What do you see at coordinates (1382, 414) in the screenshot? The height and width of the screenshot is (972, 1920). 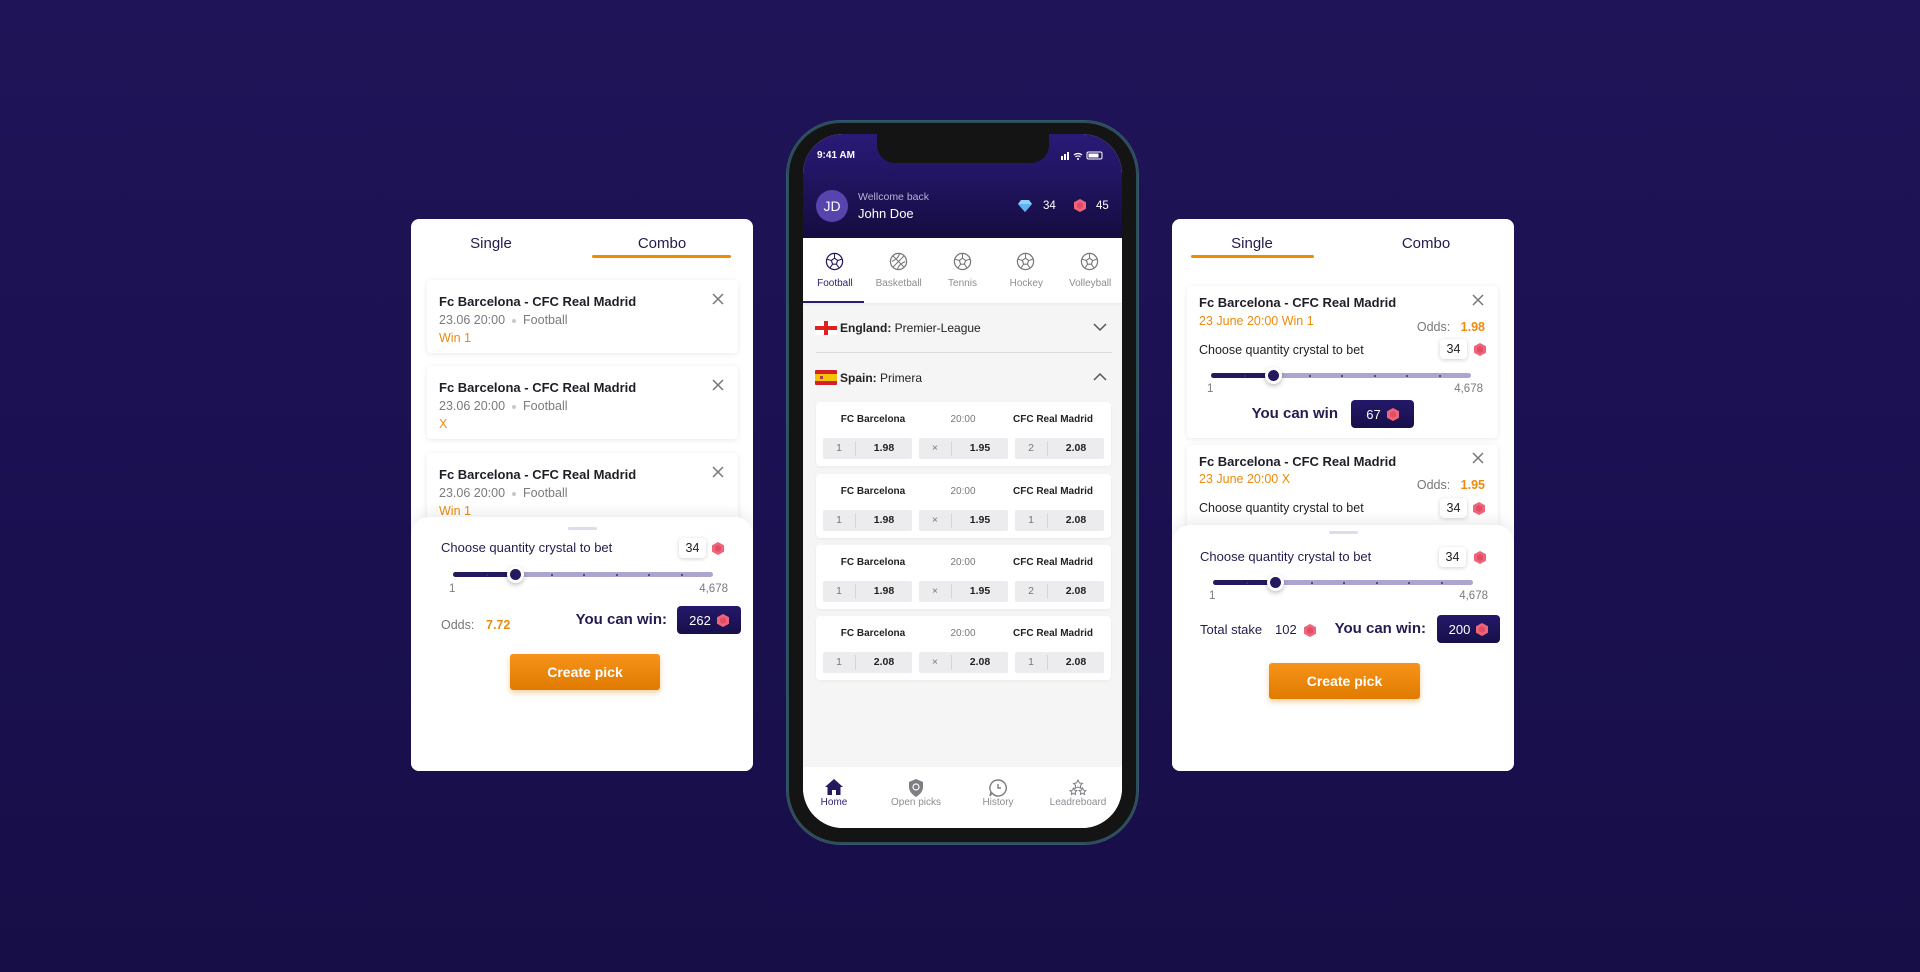 I see `win-amount: 67` at bounding box center [1382, 414].